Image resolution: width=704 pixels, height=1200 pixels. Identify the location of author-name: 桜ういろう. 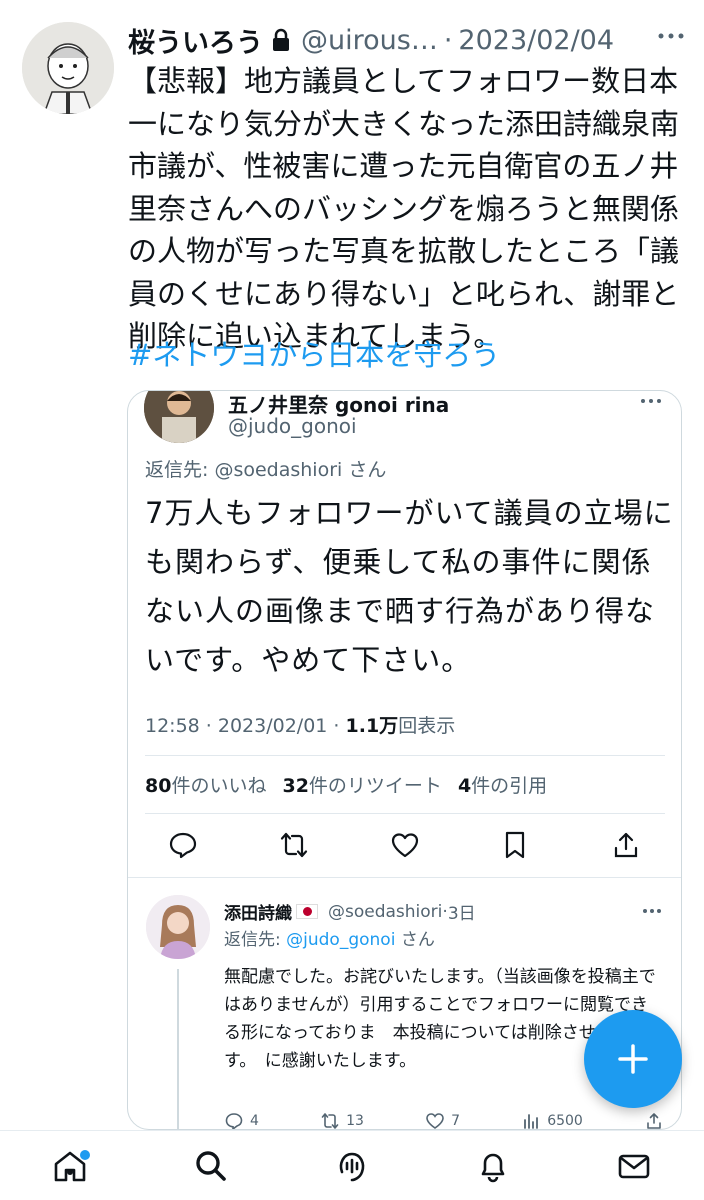
(195, 40).